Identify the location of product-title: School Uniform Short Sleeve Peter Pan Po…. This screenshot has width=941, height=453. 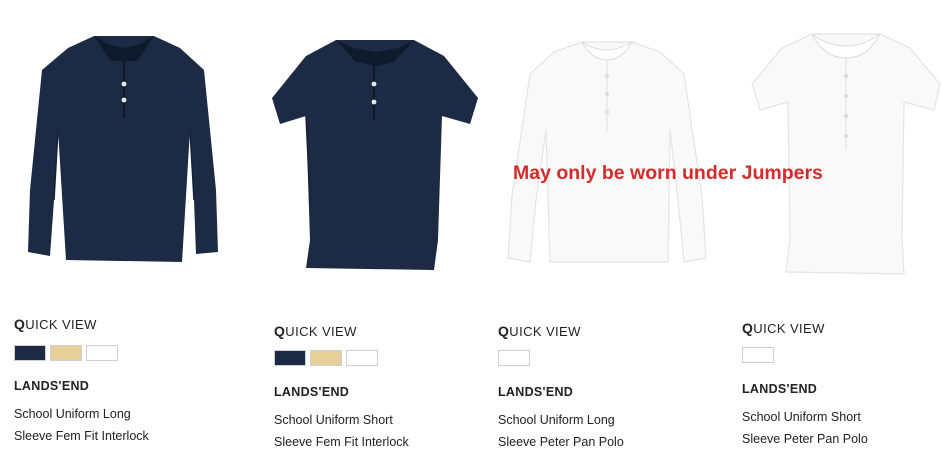
(841, 428).